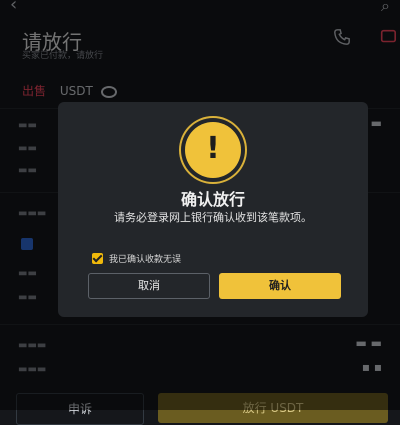 The image size is (400, 425). What do you see at coordinates (212, 199) in the screenshot?
I see `dialog-title: 确认放行` at bounding box center [212, 199].